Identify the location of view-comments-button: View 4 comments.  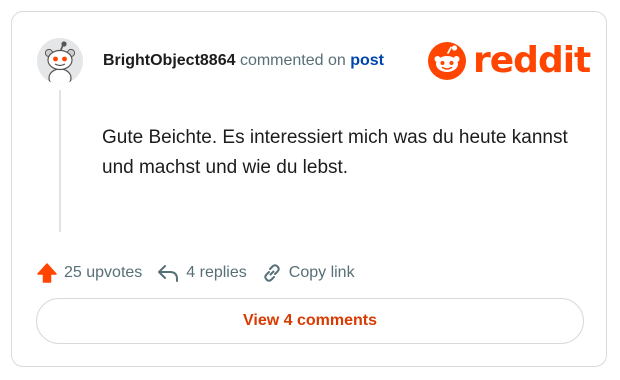
(310, 321).